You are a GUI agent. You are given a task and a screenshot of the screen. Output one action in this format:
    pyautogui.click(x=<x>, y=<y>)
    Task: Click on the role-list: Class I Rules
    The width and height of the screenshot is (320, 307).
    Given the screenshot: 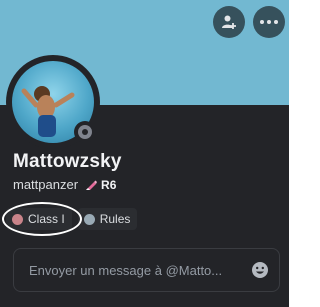 What is the action you would take?
    pyautogui.click(x=72, y=219)
    